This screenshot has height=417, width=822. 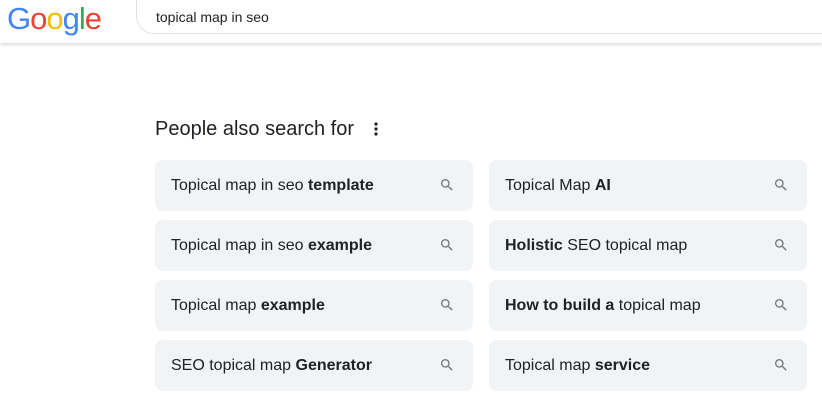 I want to click on related-search-chip: How to build a topical map, so click(x=648, y=305).